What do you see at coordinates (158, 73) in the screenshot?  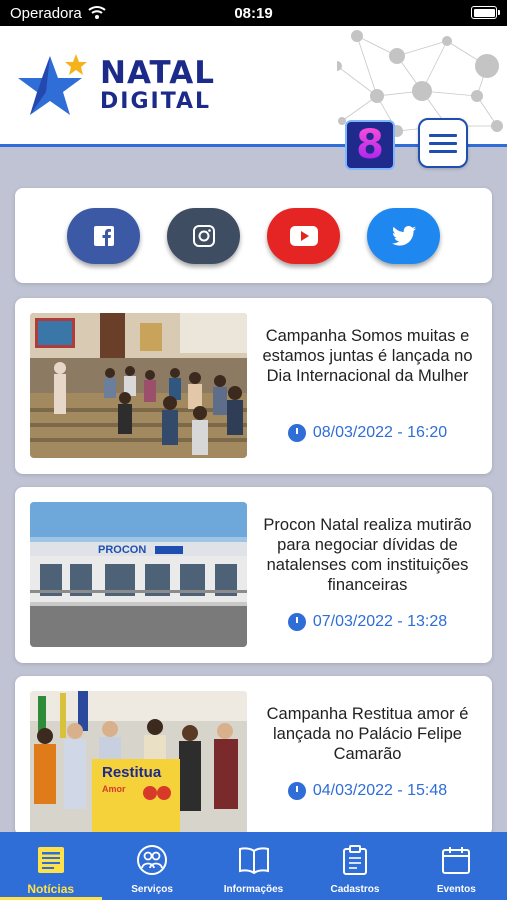 I see `logo-line-1: NATAL` at bounding box center [158, 73].